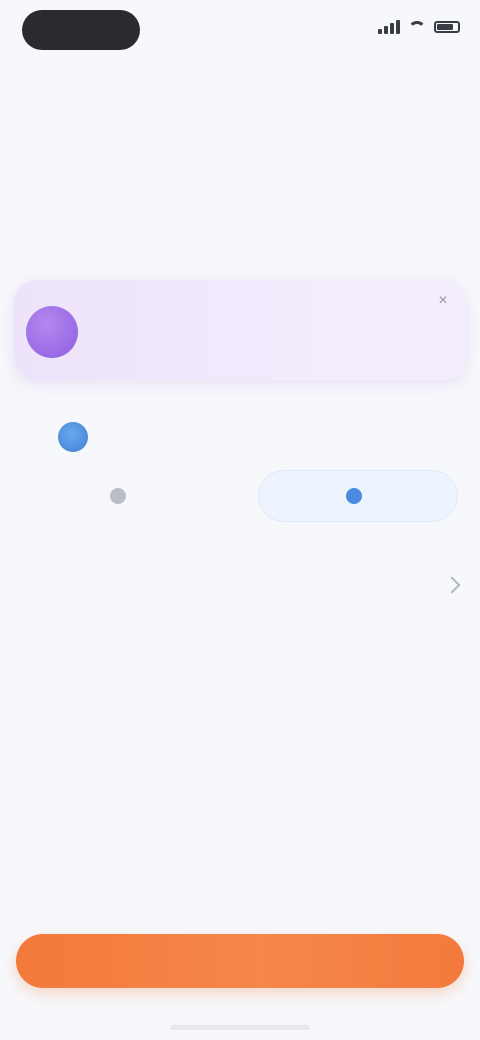 Image resolution: width=480 pixels, height=1040 pixels. What do you see at coordinates (73, 437) in the screenshot?
I see `avatar` at bounding box center [73, 437].